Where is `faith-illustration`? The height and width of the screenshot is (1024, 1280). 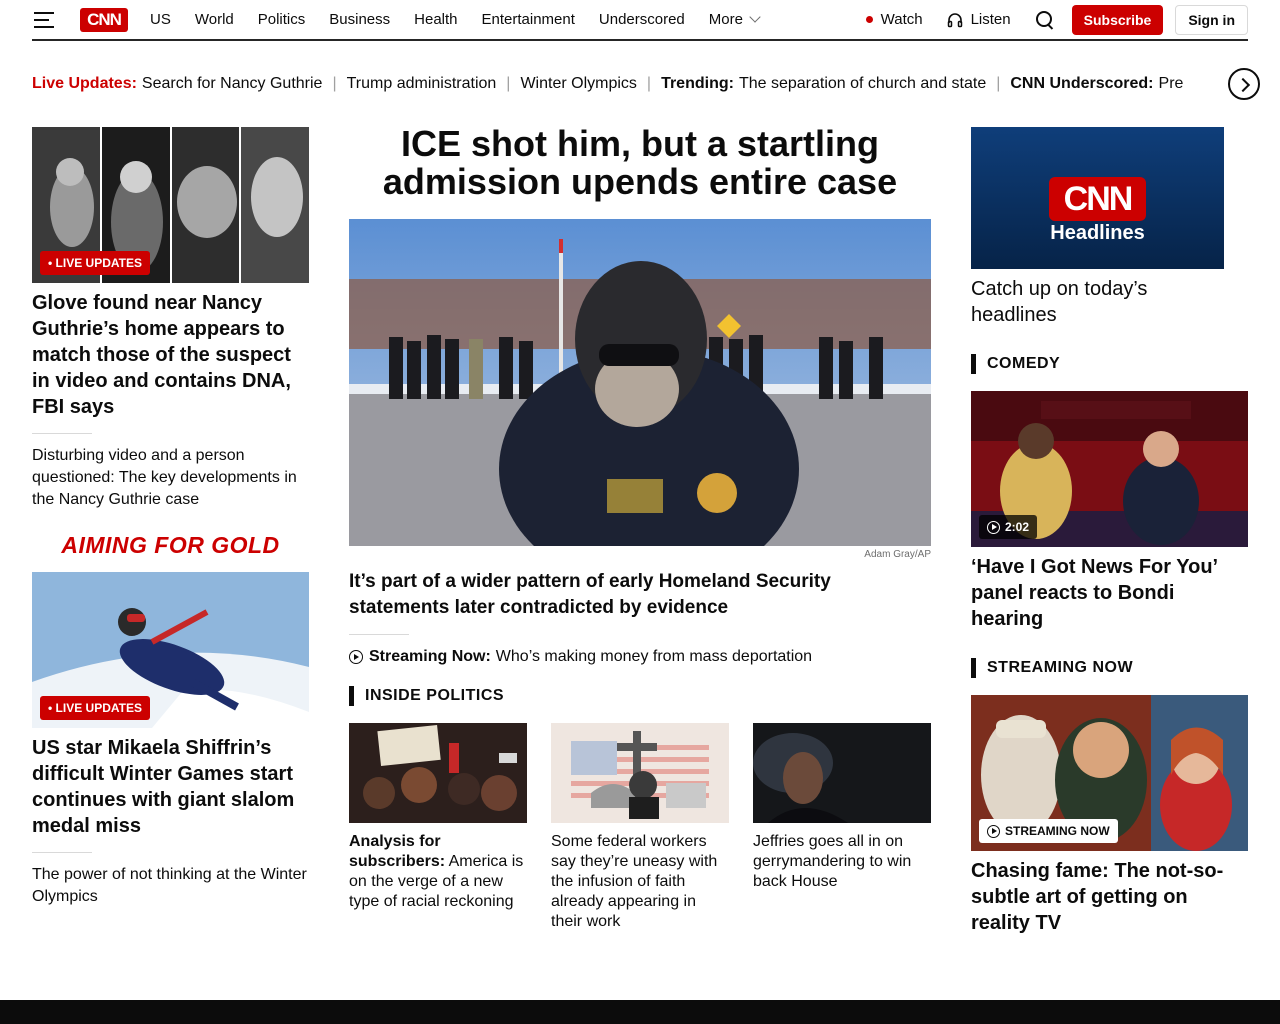
faith-illustration is located at coordinates (640, 773).